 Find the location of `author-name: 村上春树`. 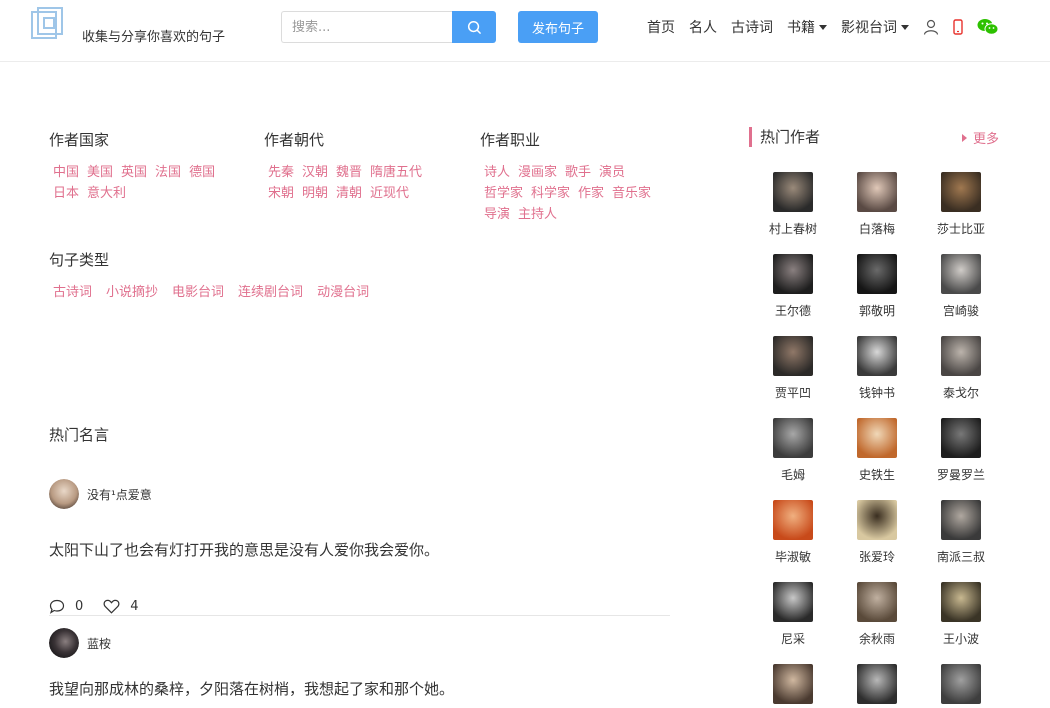

author-name: 村上春树 is located at coordinates (793, 228).